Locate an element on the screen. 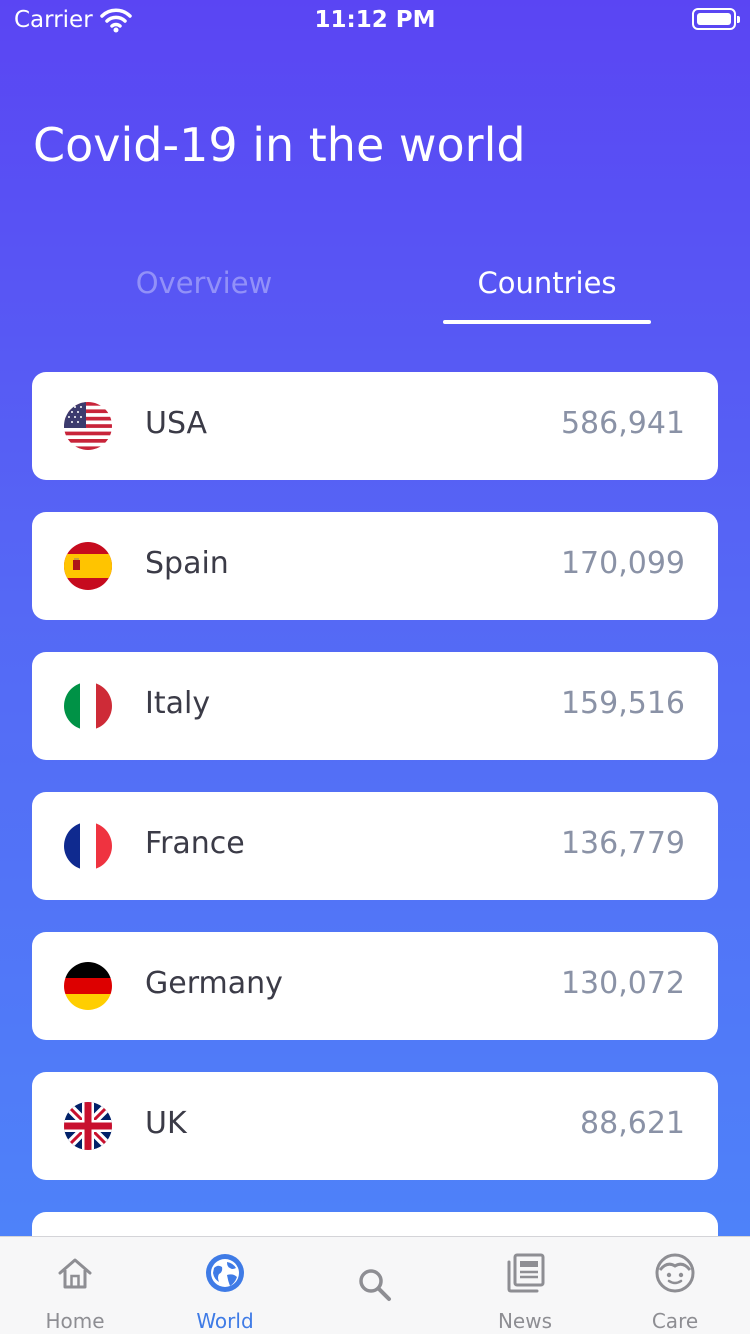 The image size is (750, 1334). country-card-uk: UK 88,621 is located at coordinates (375, 1126).